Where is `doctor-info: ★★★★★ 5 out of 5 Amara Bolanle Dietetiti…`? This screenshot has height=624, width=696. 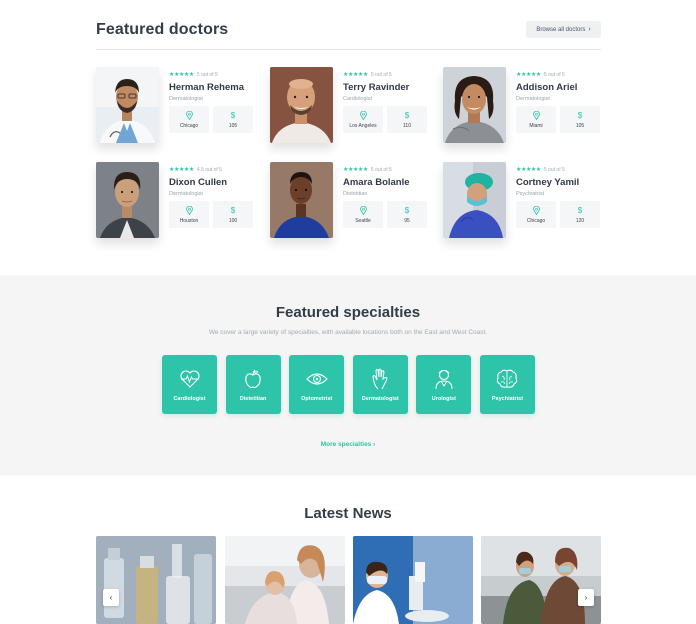
doctor-info: ★★★★★ 5 out of 5 Amara Bolanle Dietetiti… is located at coordinates (388, 197).